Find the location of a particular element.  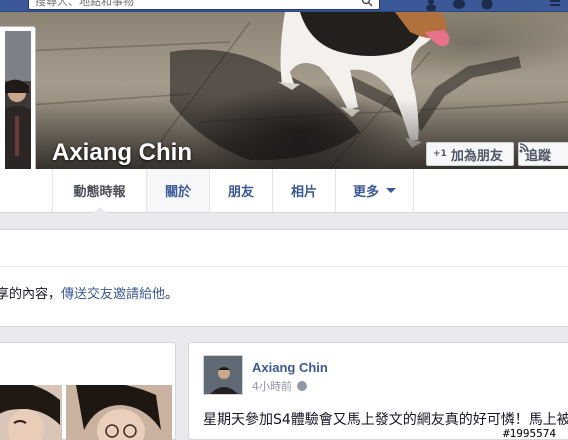

tab-about-label: 關於 is located at coordinates (177, 192).